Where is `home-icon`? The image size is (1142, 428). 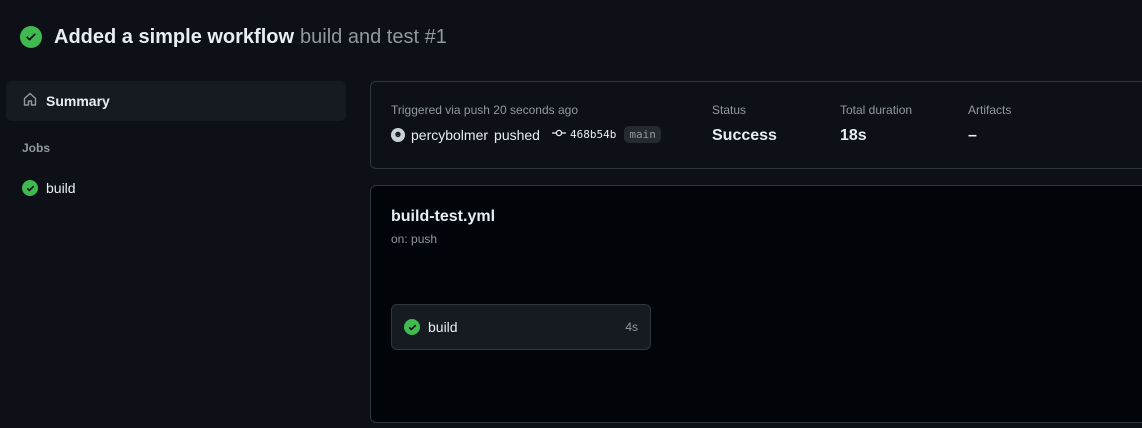 home-icon is located at coordinates (30, 101).